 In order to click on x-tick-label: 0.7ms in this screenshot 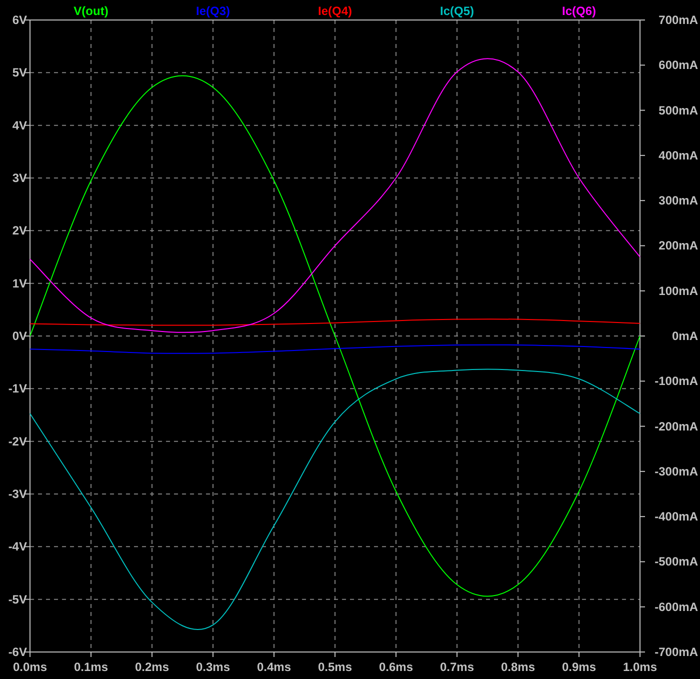, I will do `click(457, 667)`.